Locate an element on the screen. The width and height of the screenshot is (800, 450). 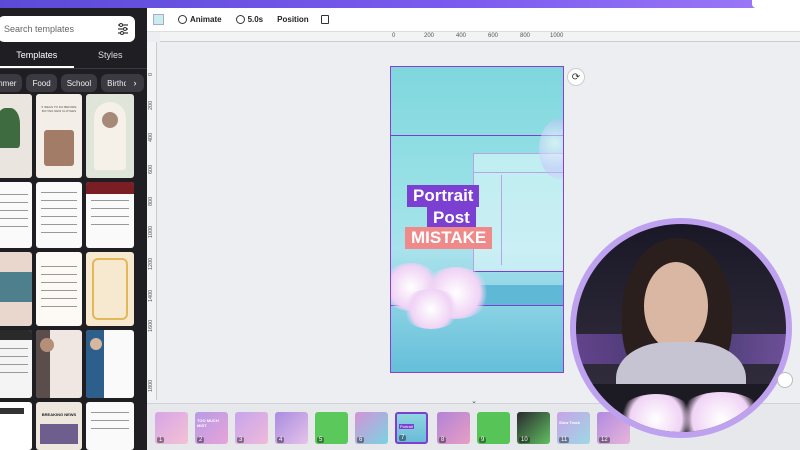
page-thumb: 4 is located at coordinates (291, 428).